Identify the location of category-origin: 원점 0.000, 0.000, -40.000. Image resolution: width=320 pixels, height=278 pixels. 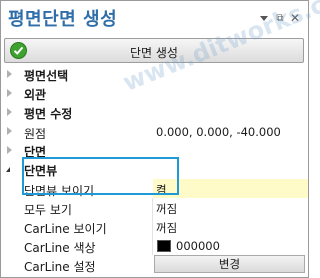
(154, 131).